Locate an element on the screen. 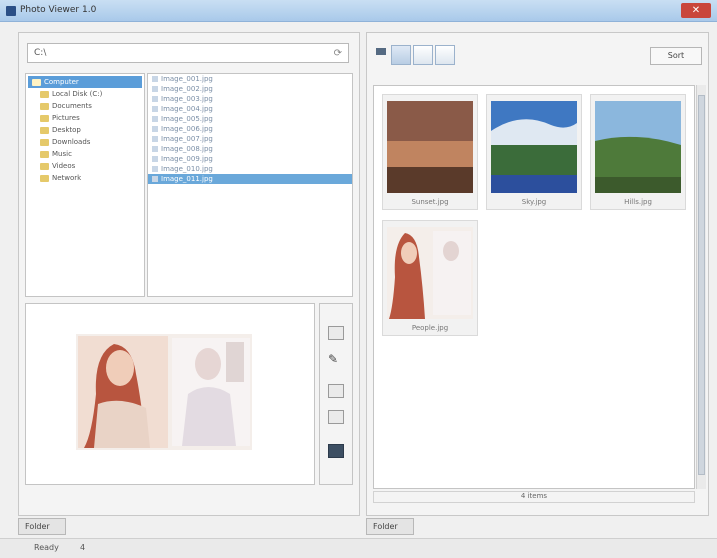 The height and width of the screenshot is (558, 717). tree-item: Computer is located at coordinates (85, 82).